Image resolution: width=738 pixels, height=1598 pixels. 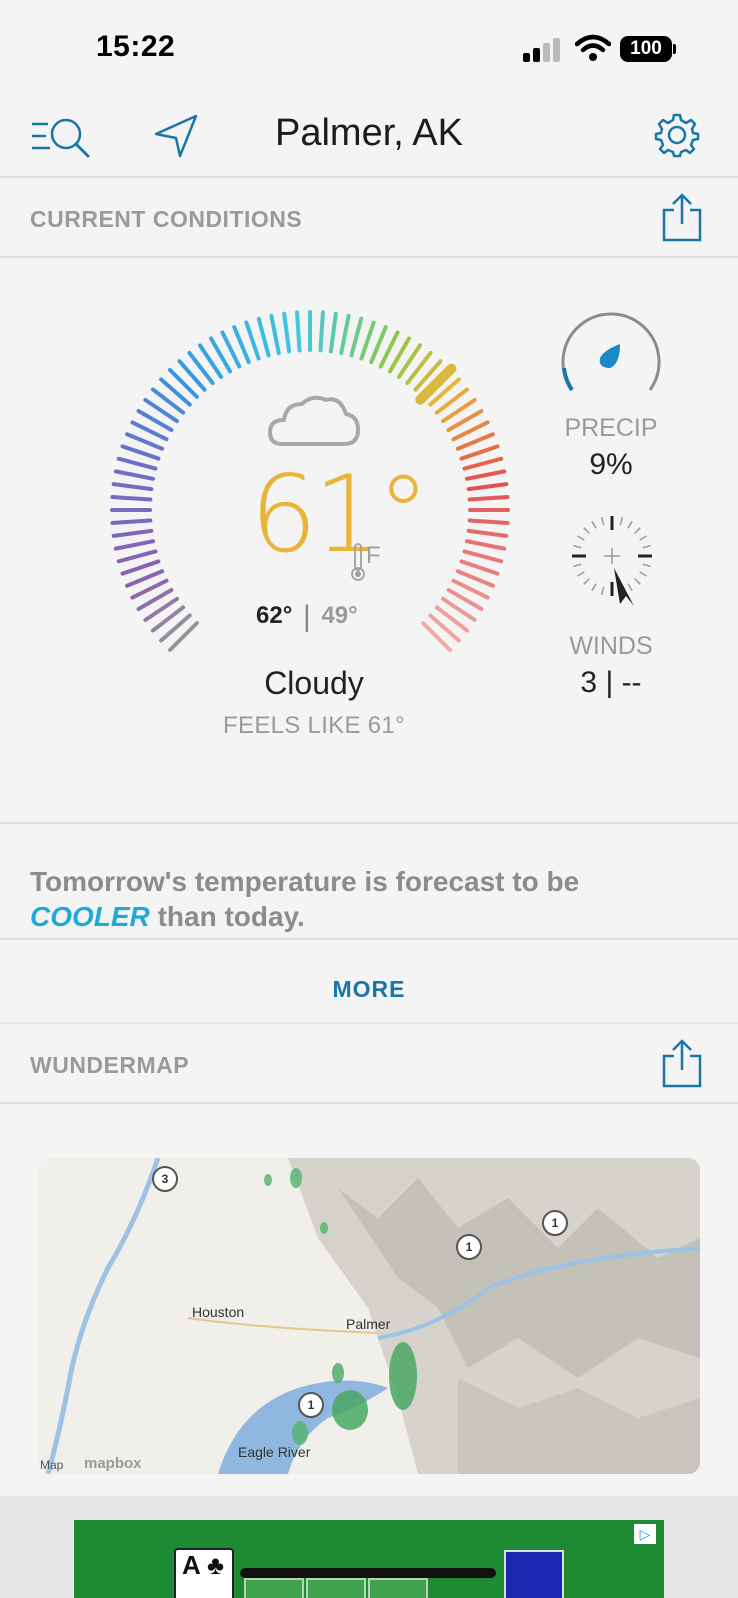 I want to click on forecast-text-after: than today., so click(x=231, y=916).